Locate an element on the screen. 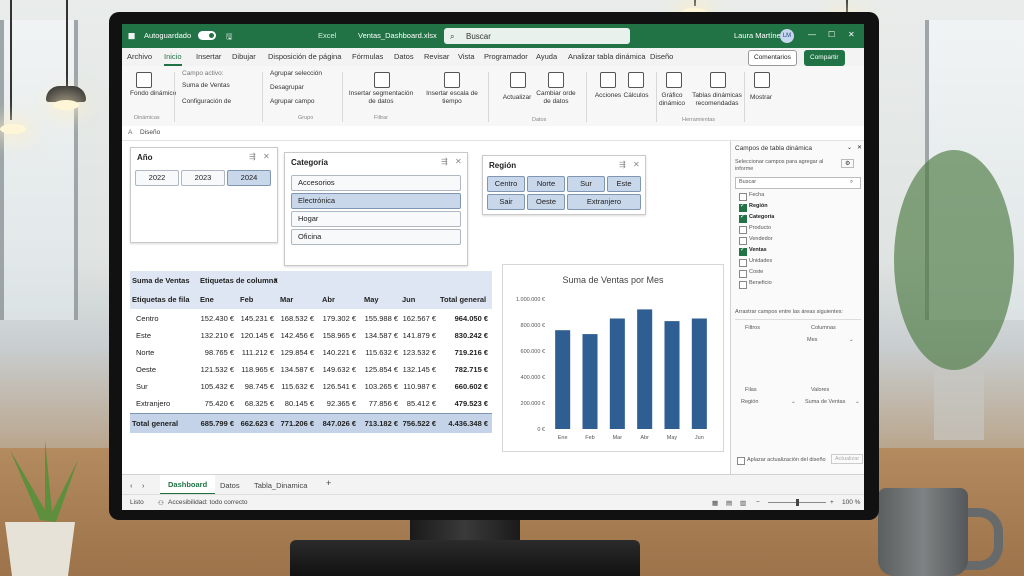  name-box: Diseño is located at coordinates (150, 132).